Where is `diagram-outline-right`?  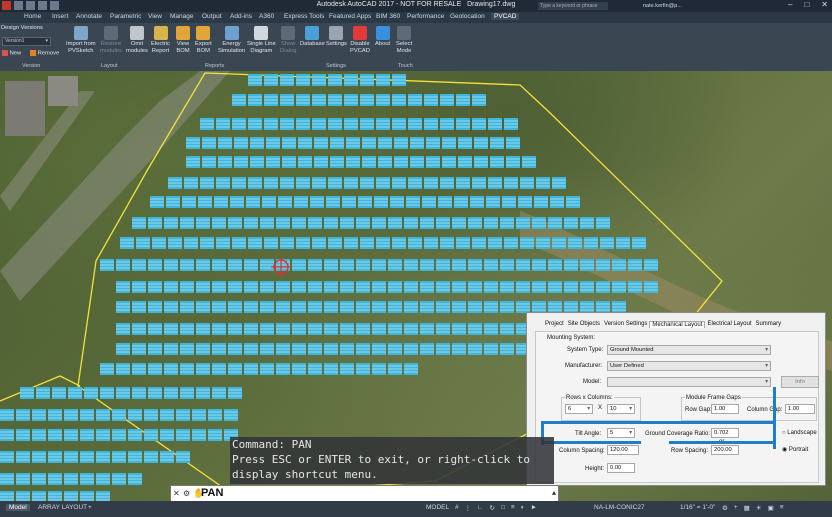
diagram-outline-right is located at coordinates (774, 418).